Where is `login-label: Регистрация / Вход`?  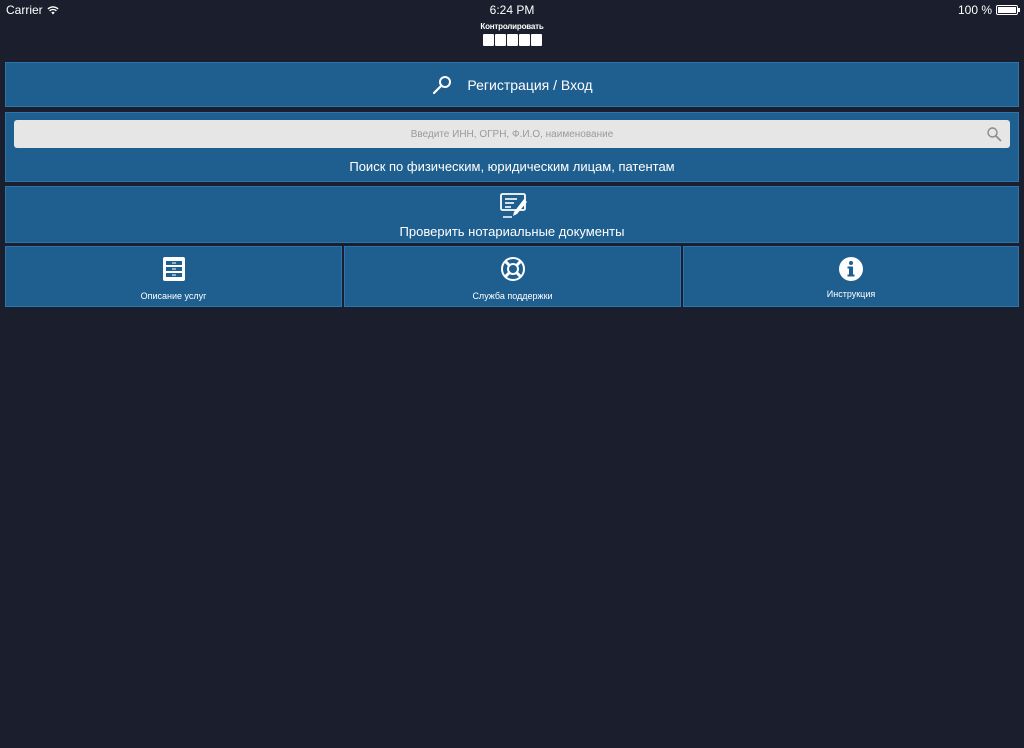
login-label: Регистрация / Вход is located at coordinates (530, 84).